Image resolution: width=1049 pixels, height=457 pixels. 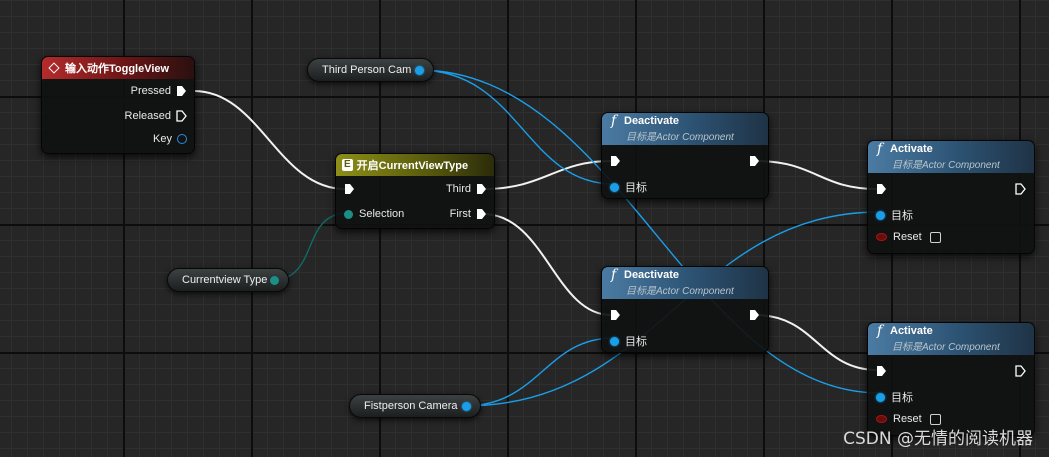 What do you see at coordinates (156, 116) in the screenshot?
I see `released-pin: Released` at bounding box center [156, 116].